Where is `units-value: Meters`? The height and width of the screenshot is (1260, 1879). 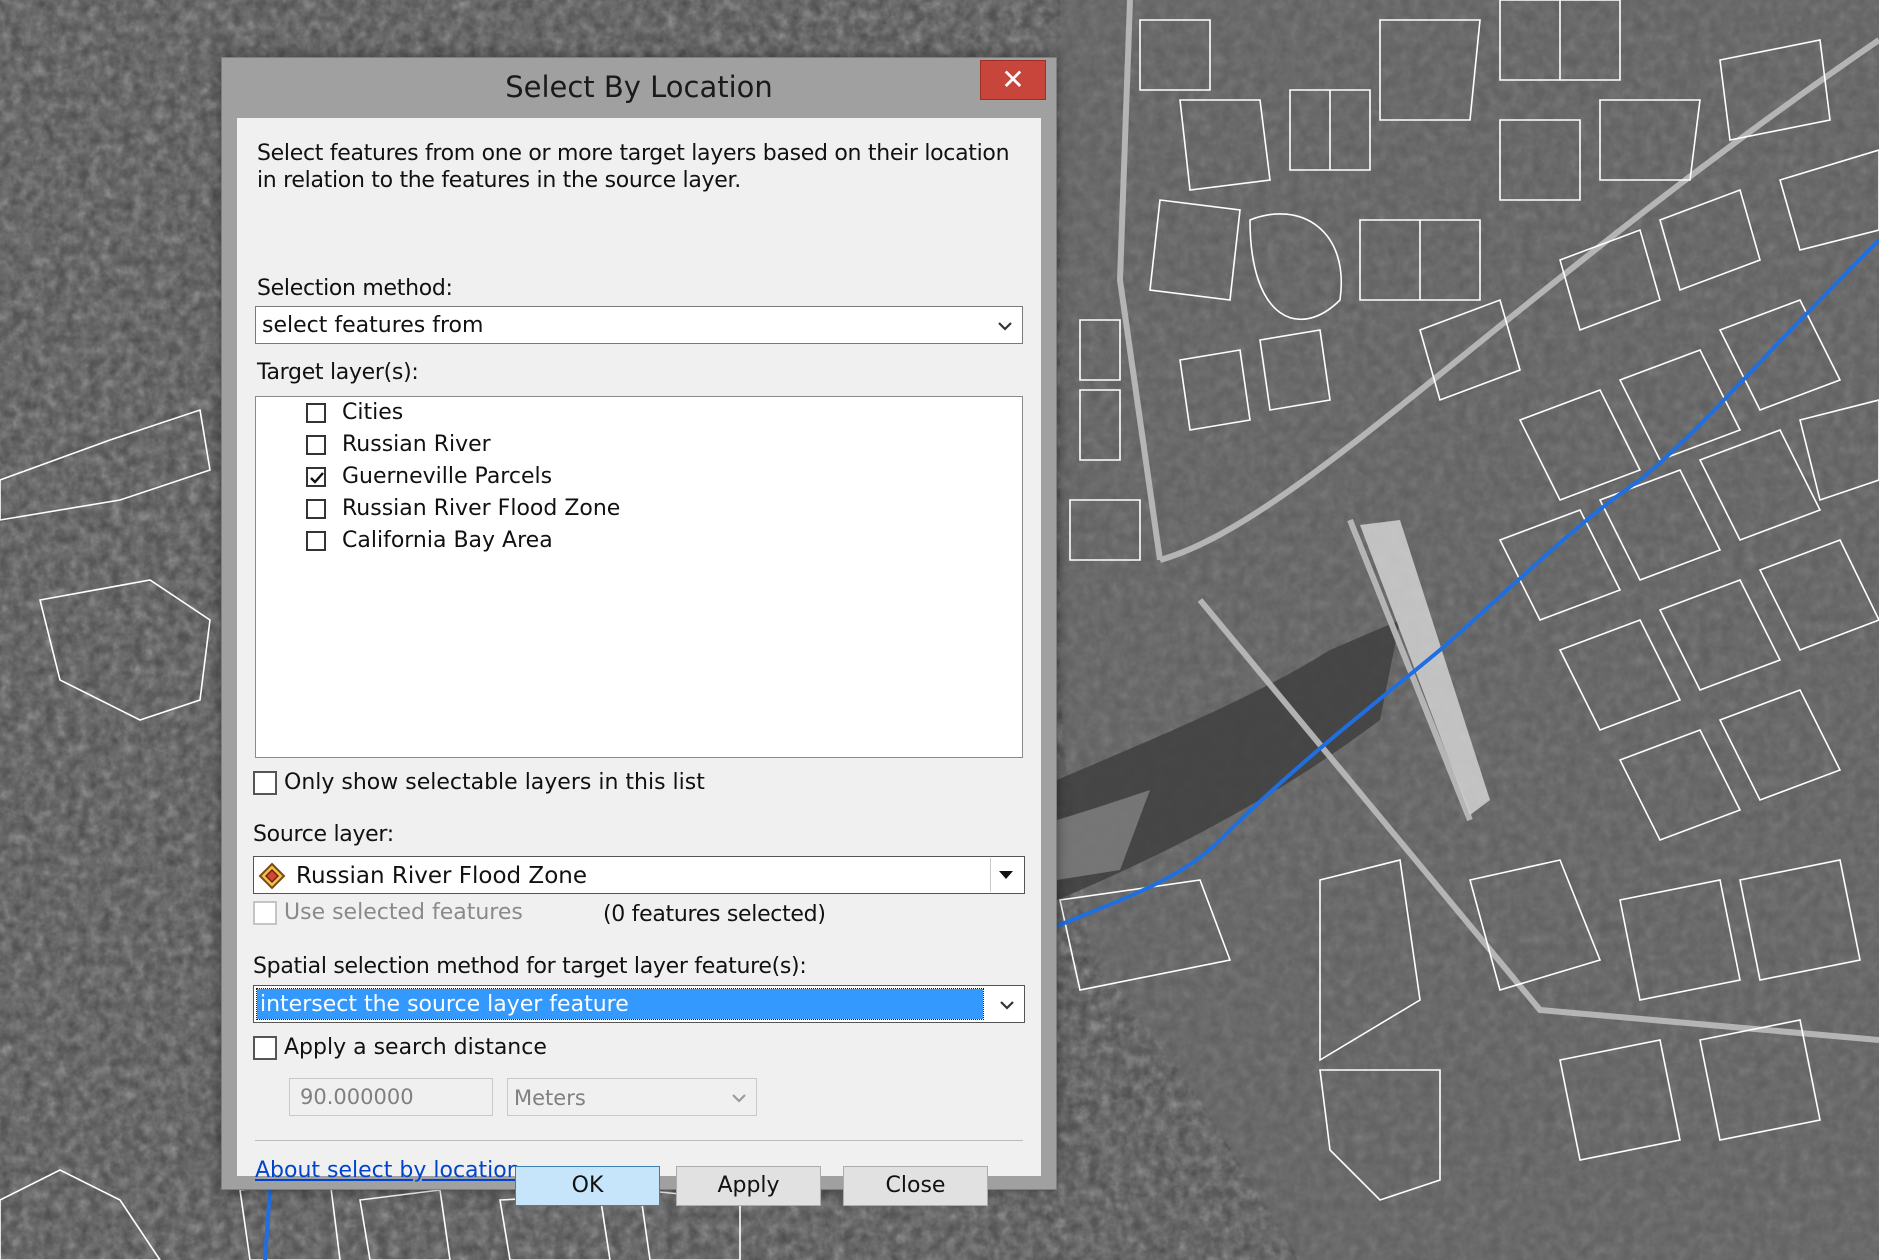
units-value: Meters is located at coordinates (550, 1098).